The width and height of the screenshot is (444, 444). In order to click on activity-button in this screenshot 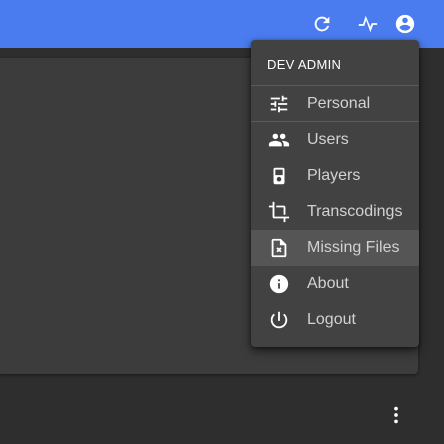, I will do `click(368, 24)`.